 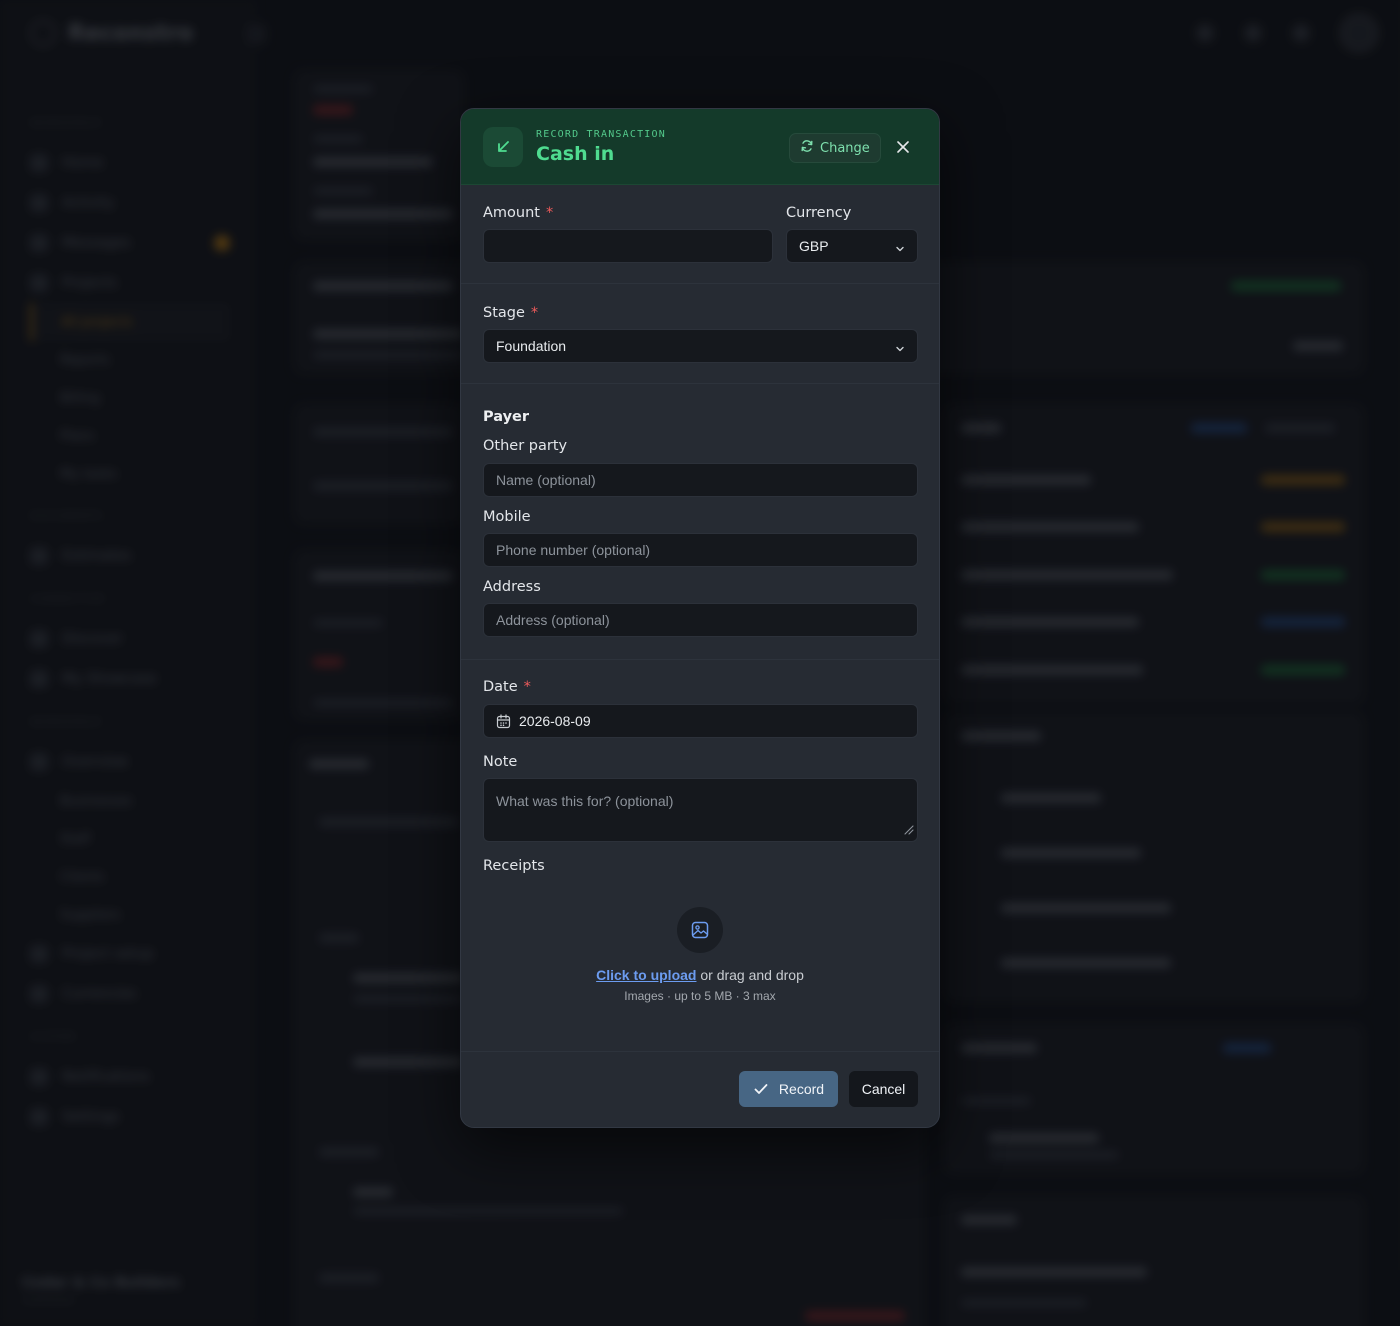 I want to click on stage-value: Foundation, so click(x=531, y=346).